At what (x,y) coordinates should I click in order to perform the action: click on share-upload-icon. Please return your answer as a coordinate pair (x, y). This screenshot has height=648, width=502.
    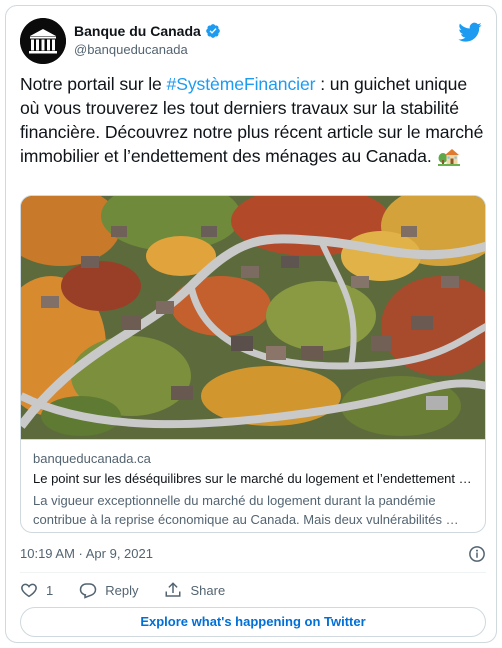
    Looking at the image, I should click on (173, 589).